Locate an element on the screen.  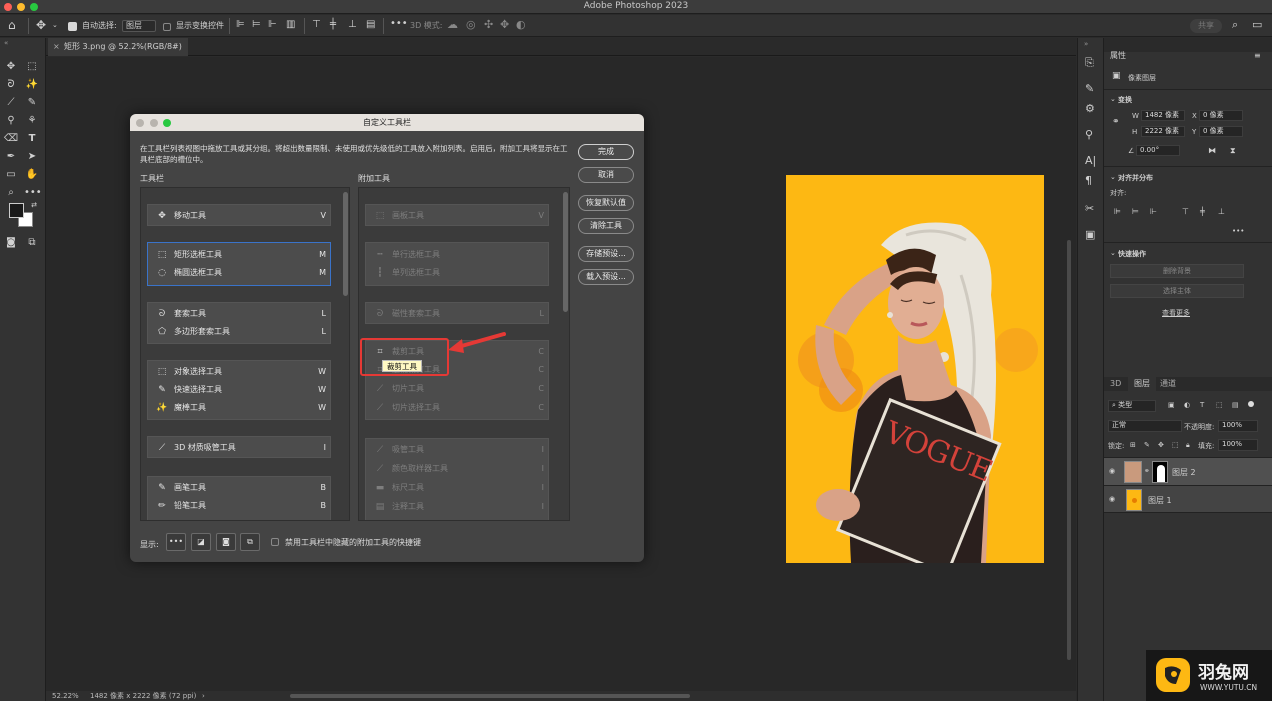
list-item: ✎ 快速选择工具 W is located at coordinates (240, 390).